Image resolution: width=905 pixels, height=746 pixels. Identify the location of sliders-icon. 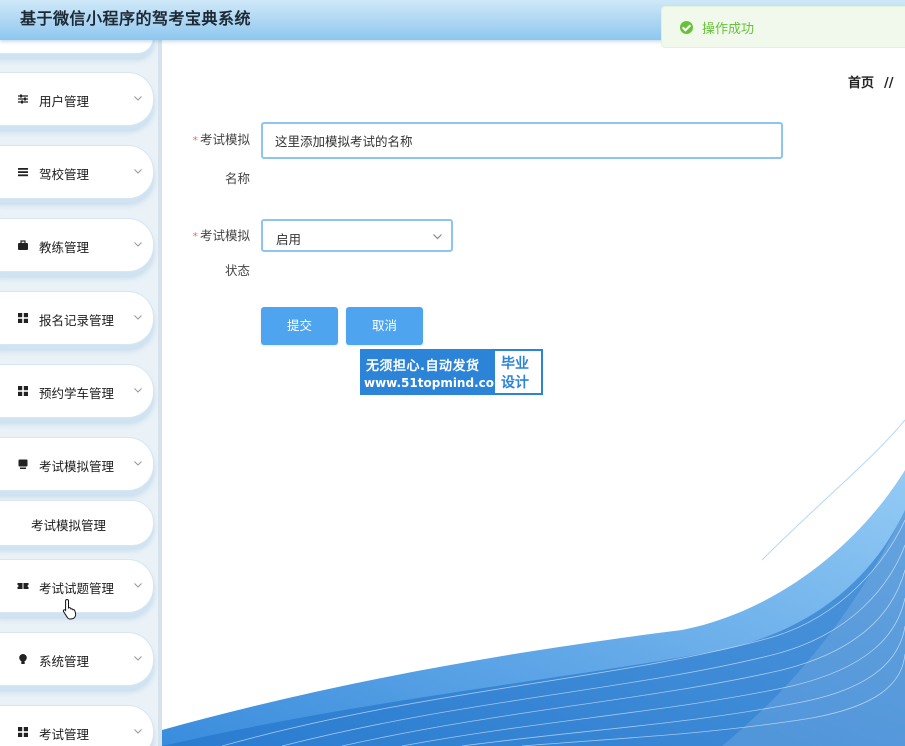
(23, 99).